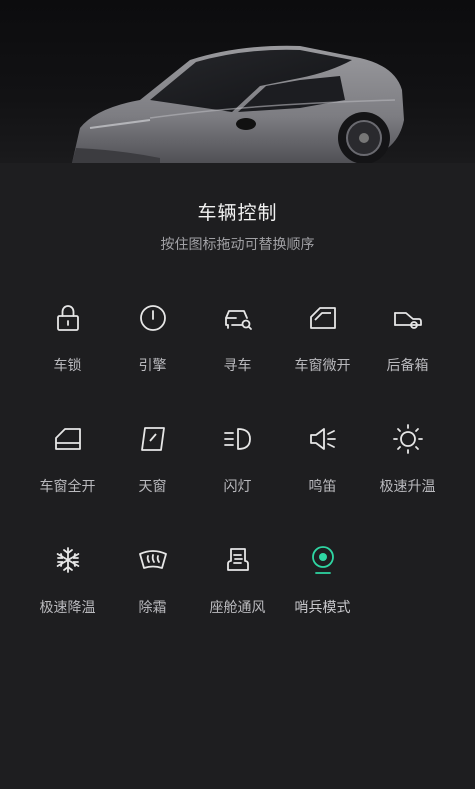  I want to click on control-quick-cool: 极速降温, so click(67, 597).